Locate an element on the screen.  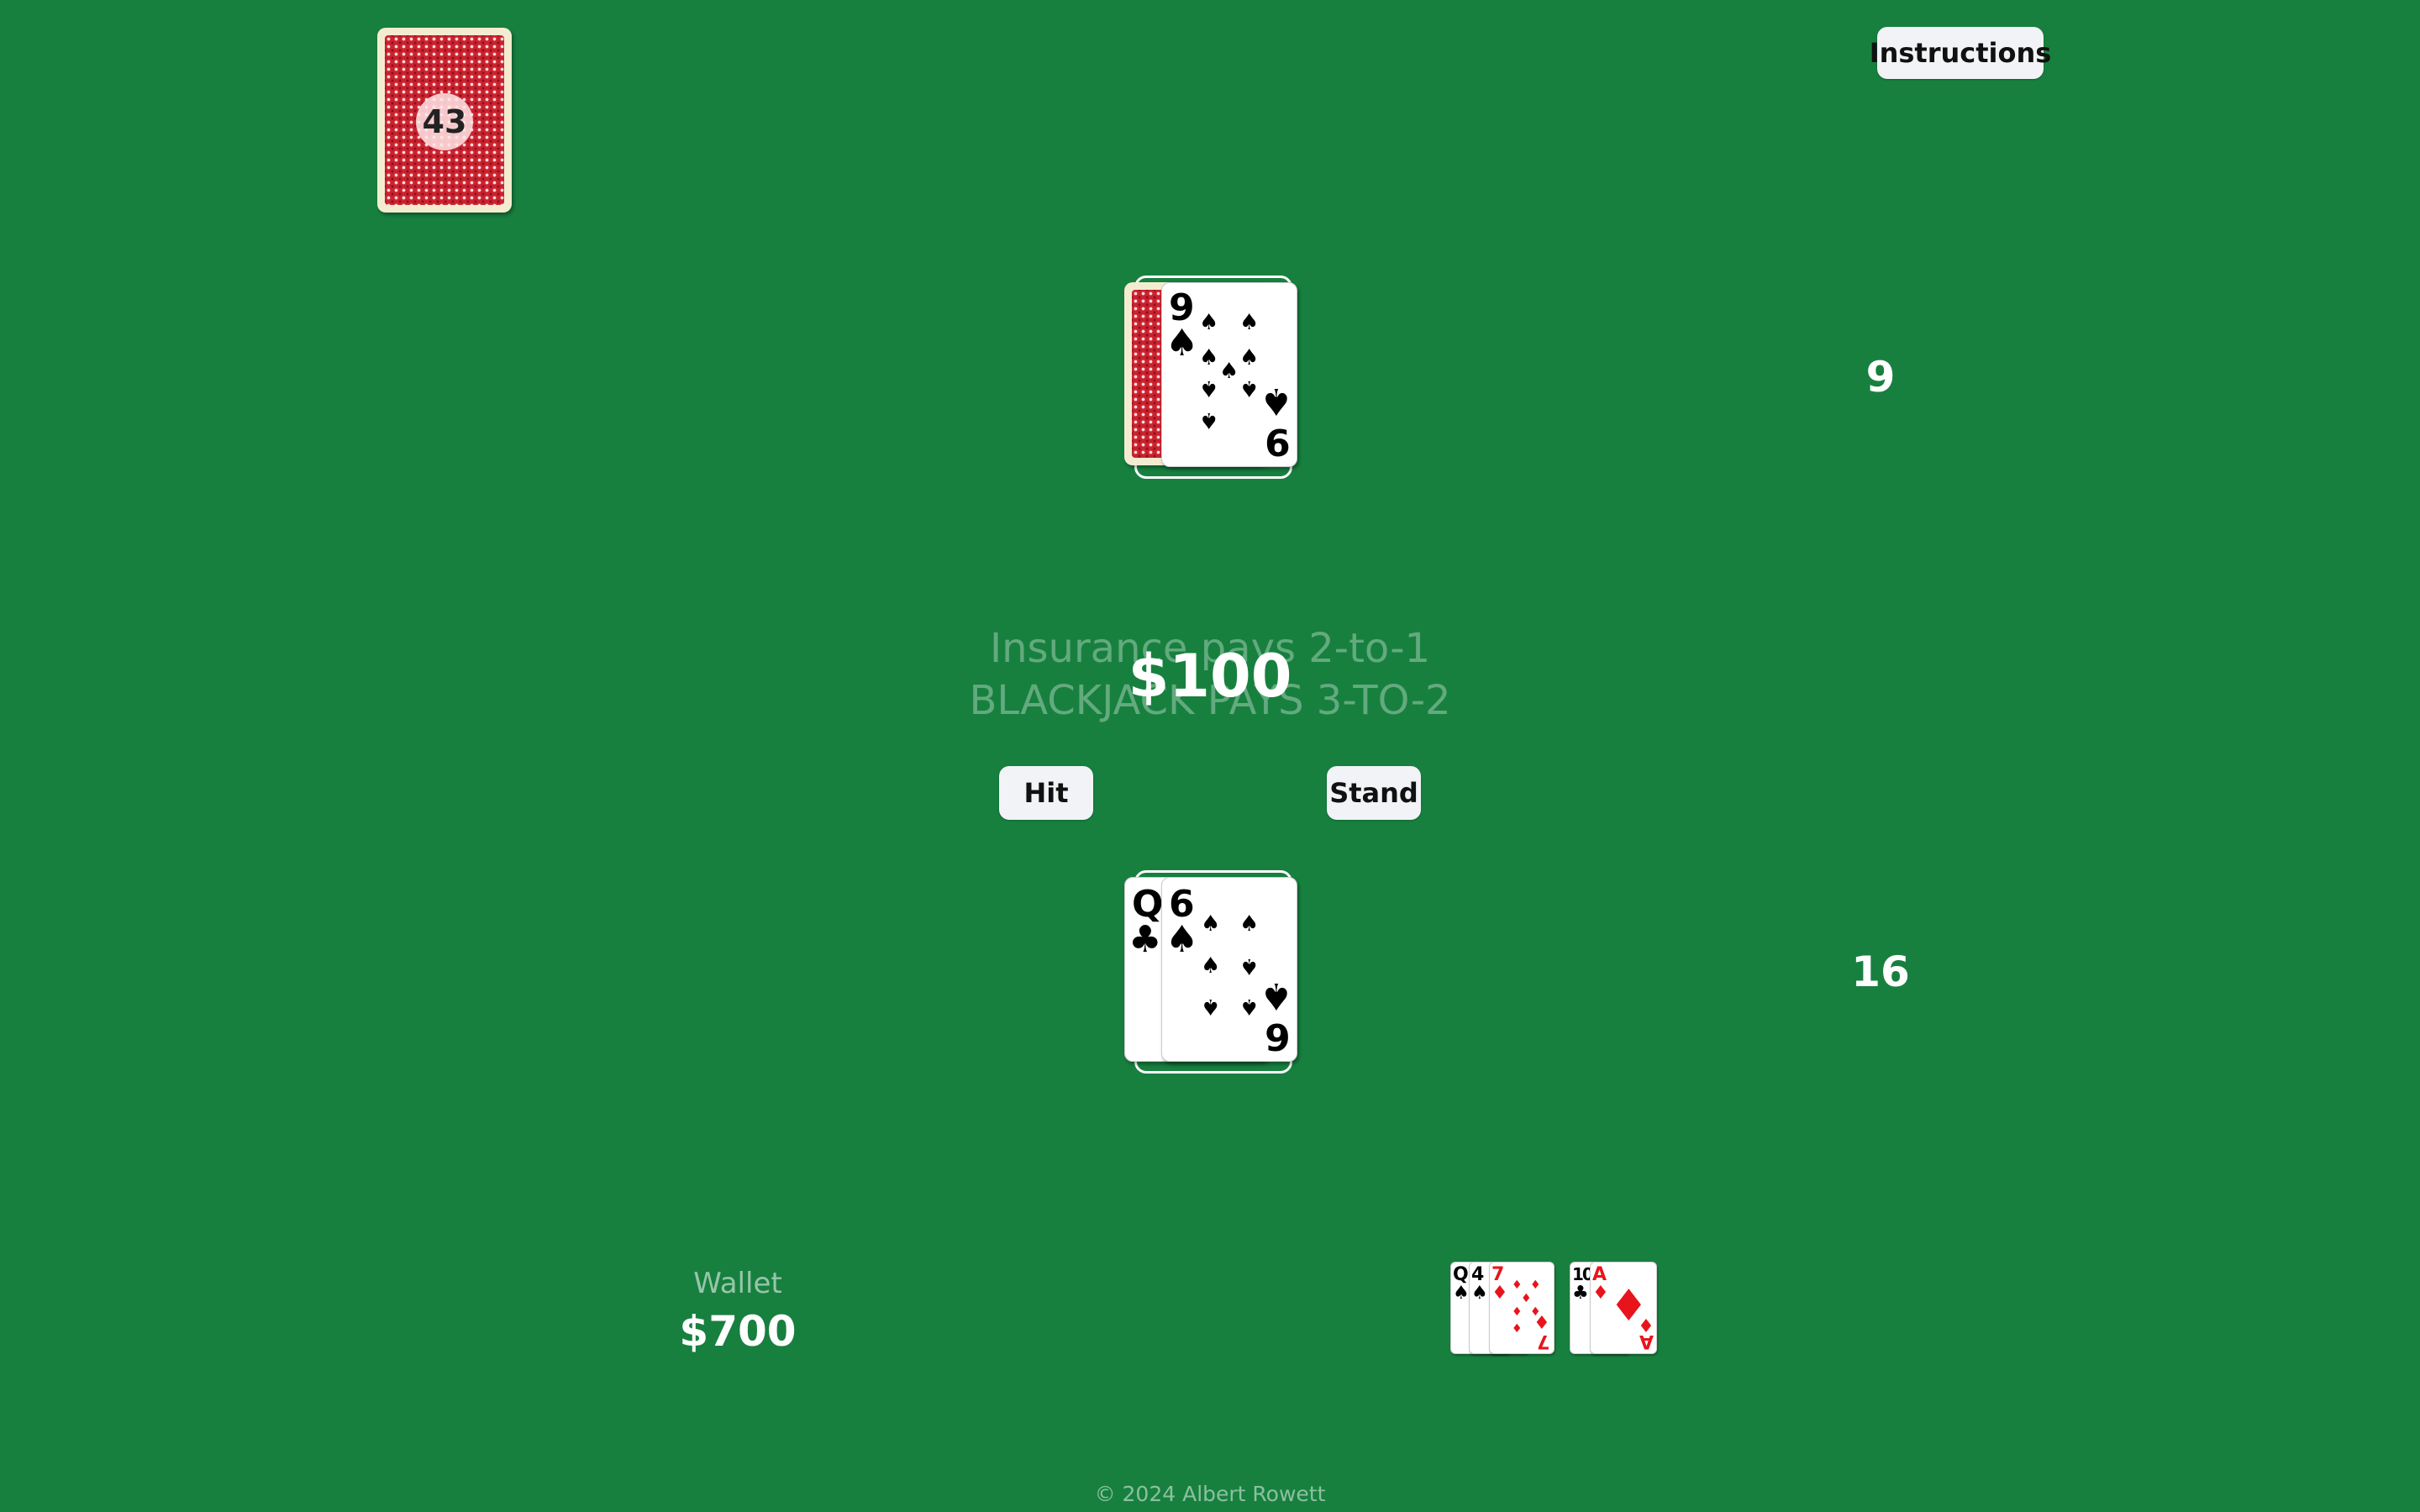
dealer-upcard: 9 ♠ ♠ ♠ ♠ ♠ ♠ ♠ ♠ ♠ ♠ 9 is located at coordinates (1229, 374).